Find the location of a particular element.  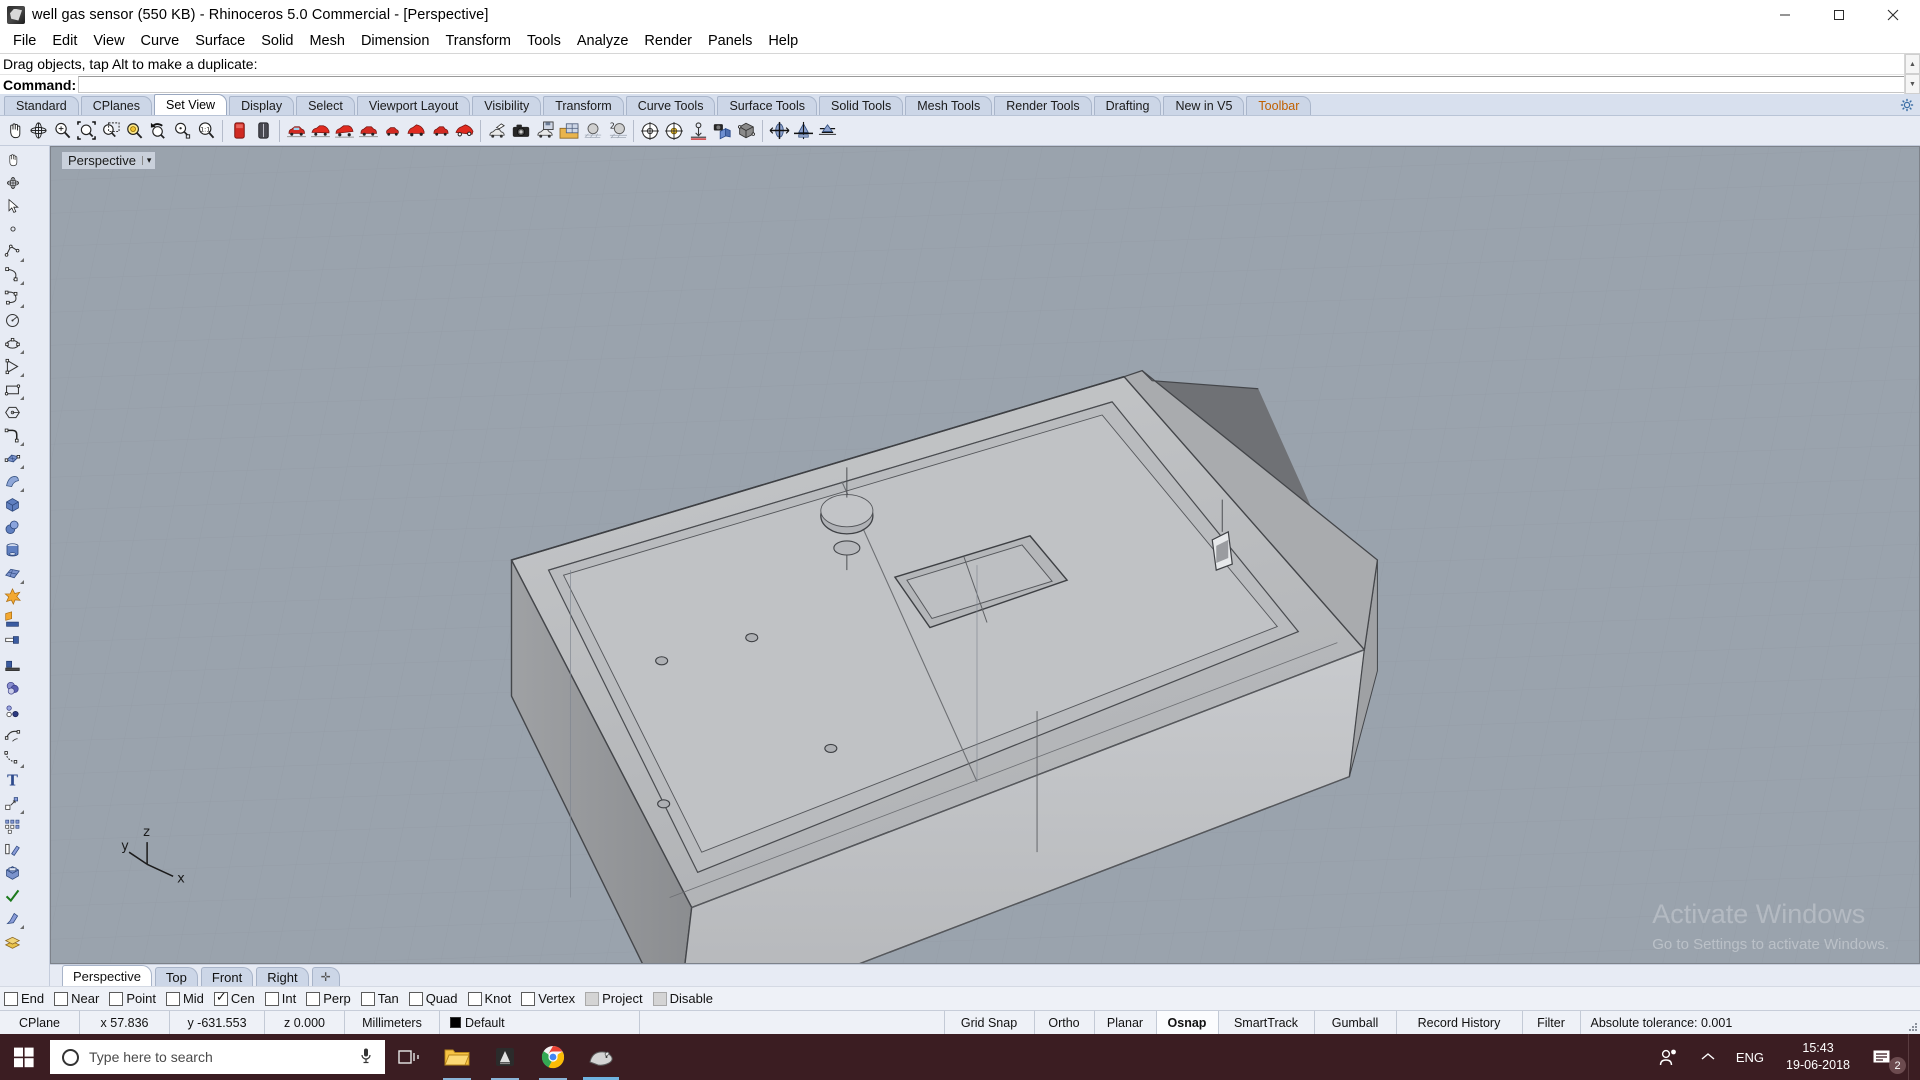

chevron-down-icon: ▾ is located at coordinates (146, 160).